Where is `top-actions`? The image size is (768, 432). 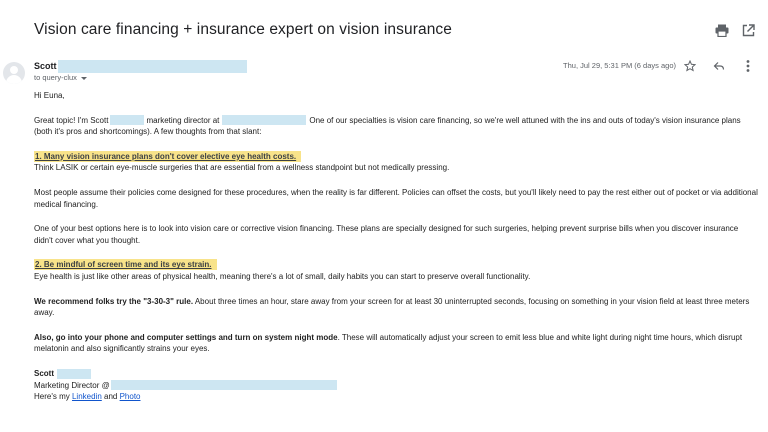 top-actions is located at coordinates (735, 30).